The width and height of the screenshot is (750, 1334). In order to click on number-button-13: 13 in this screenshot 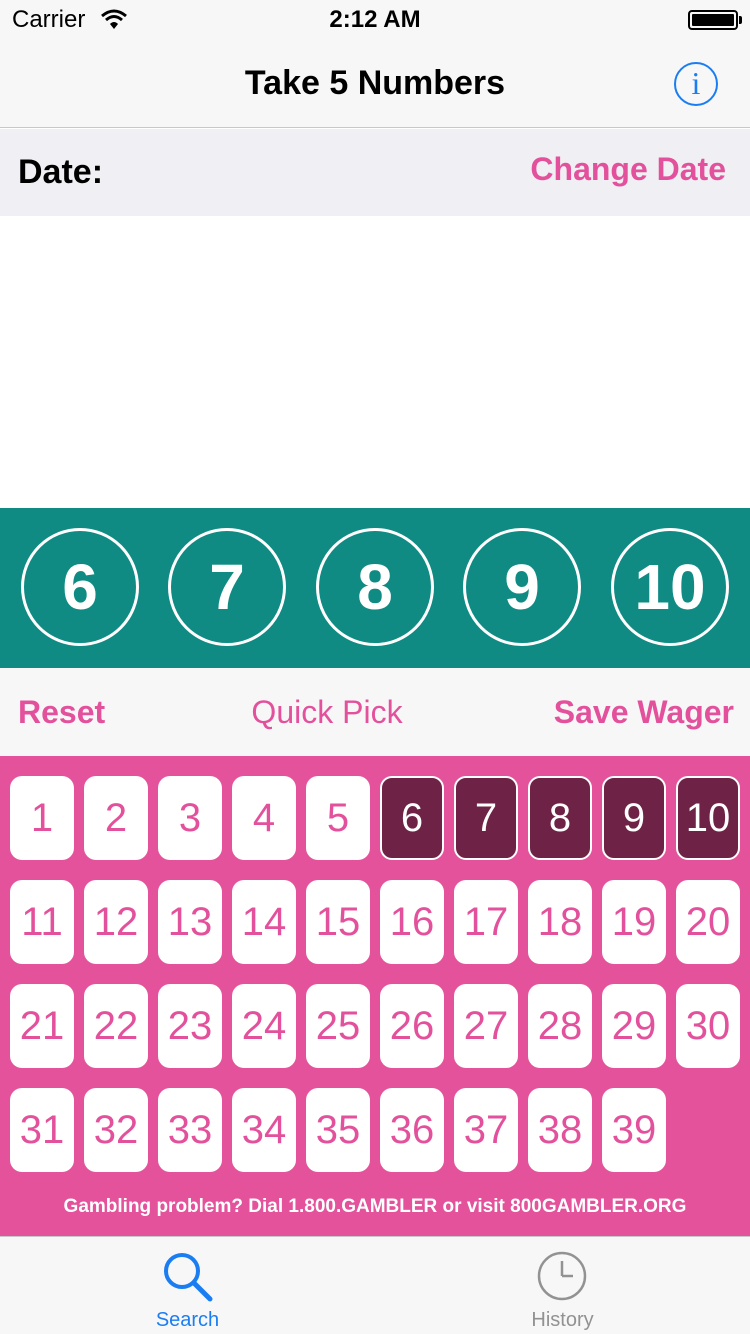, I will do `click(190, 922)`.